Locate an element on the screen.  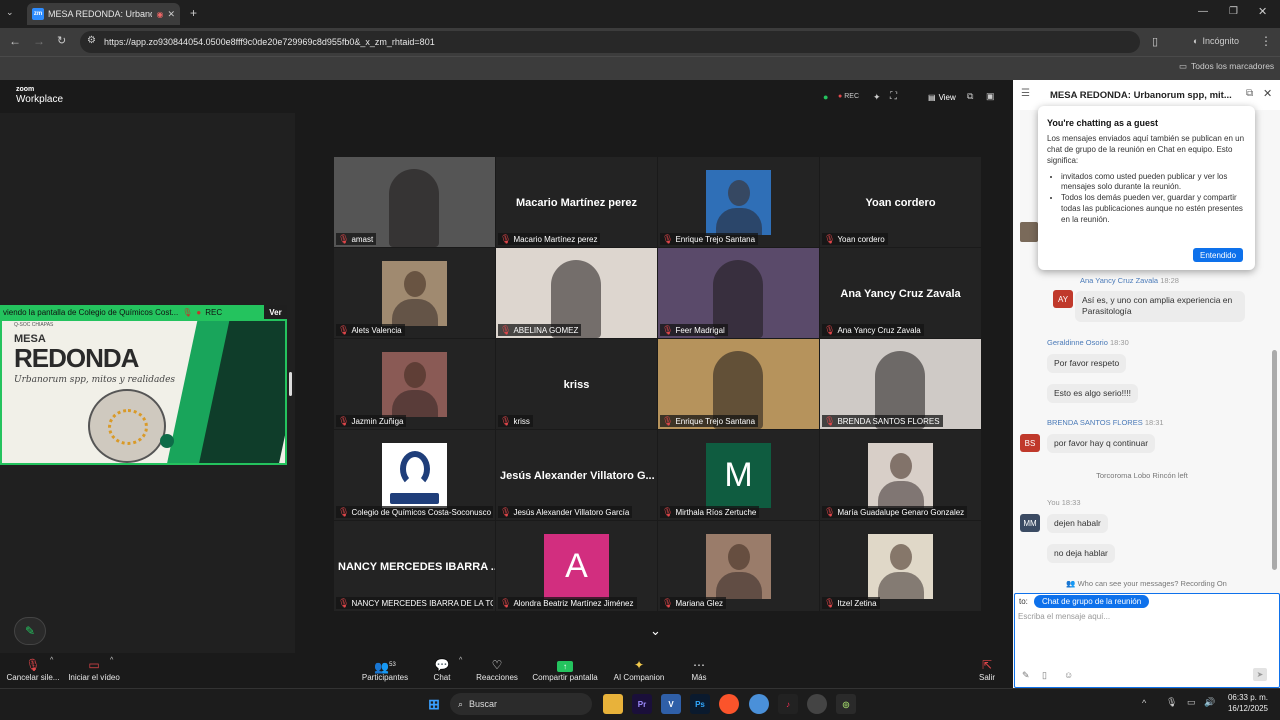
pip-icon: ▣ is located at coordinates (990, 96).